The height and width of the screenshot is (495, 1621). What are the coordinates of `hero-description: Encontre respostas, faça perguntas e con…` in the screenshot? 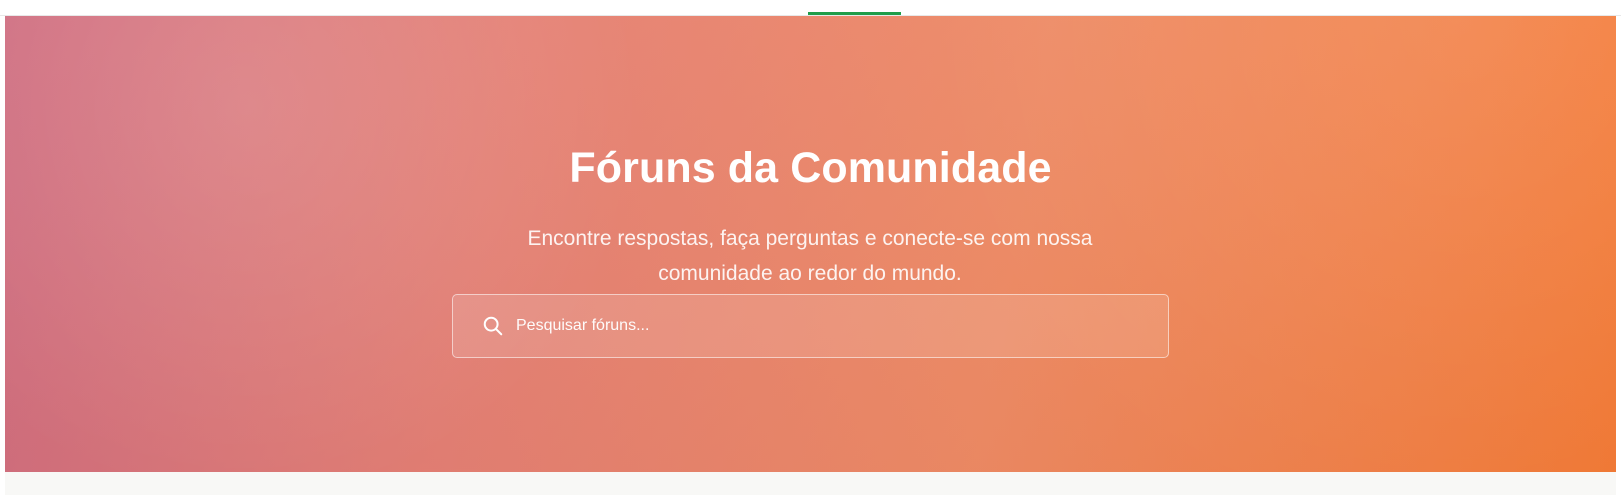 It's located at (810, 256).